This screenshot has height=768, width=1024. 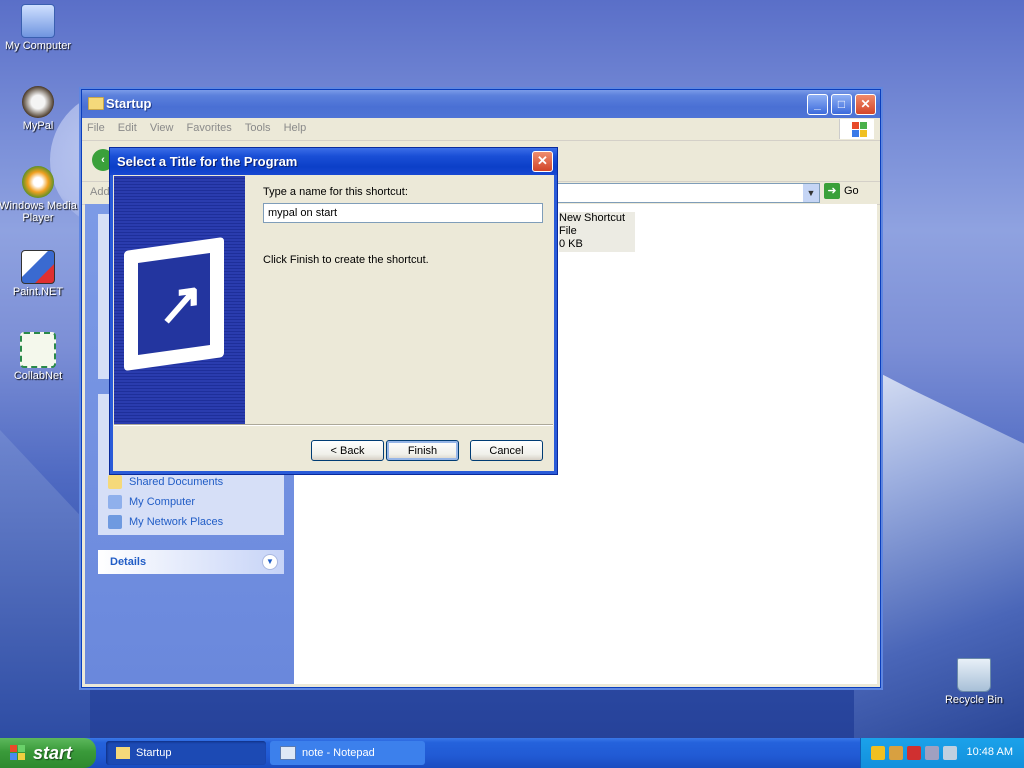 What do you see at coordinates (129, 103) in the screenshot?
I see `explorer-title: Startup` at bounding box center [129, 103].